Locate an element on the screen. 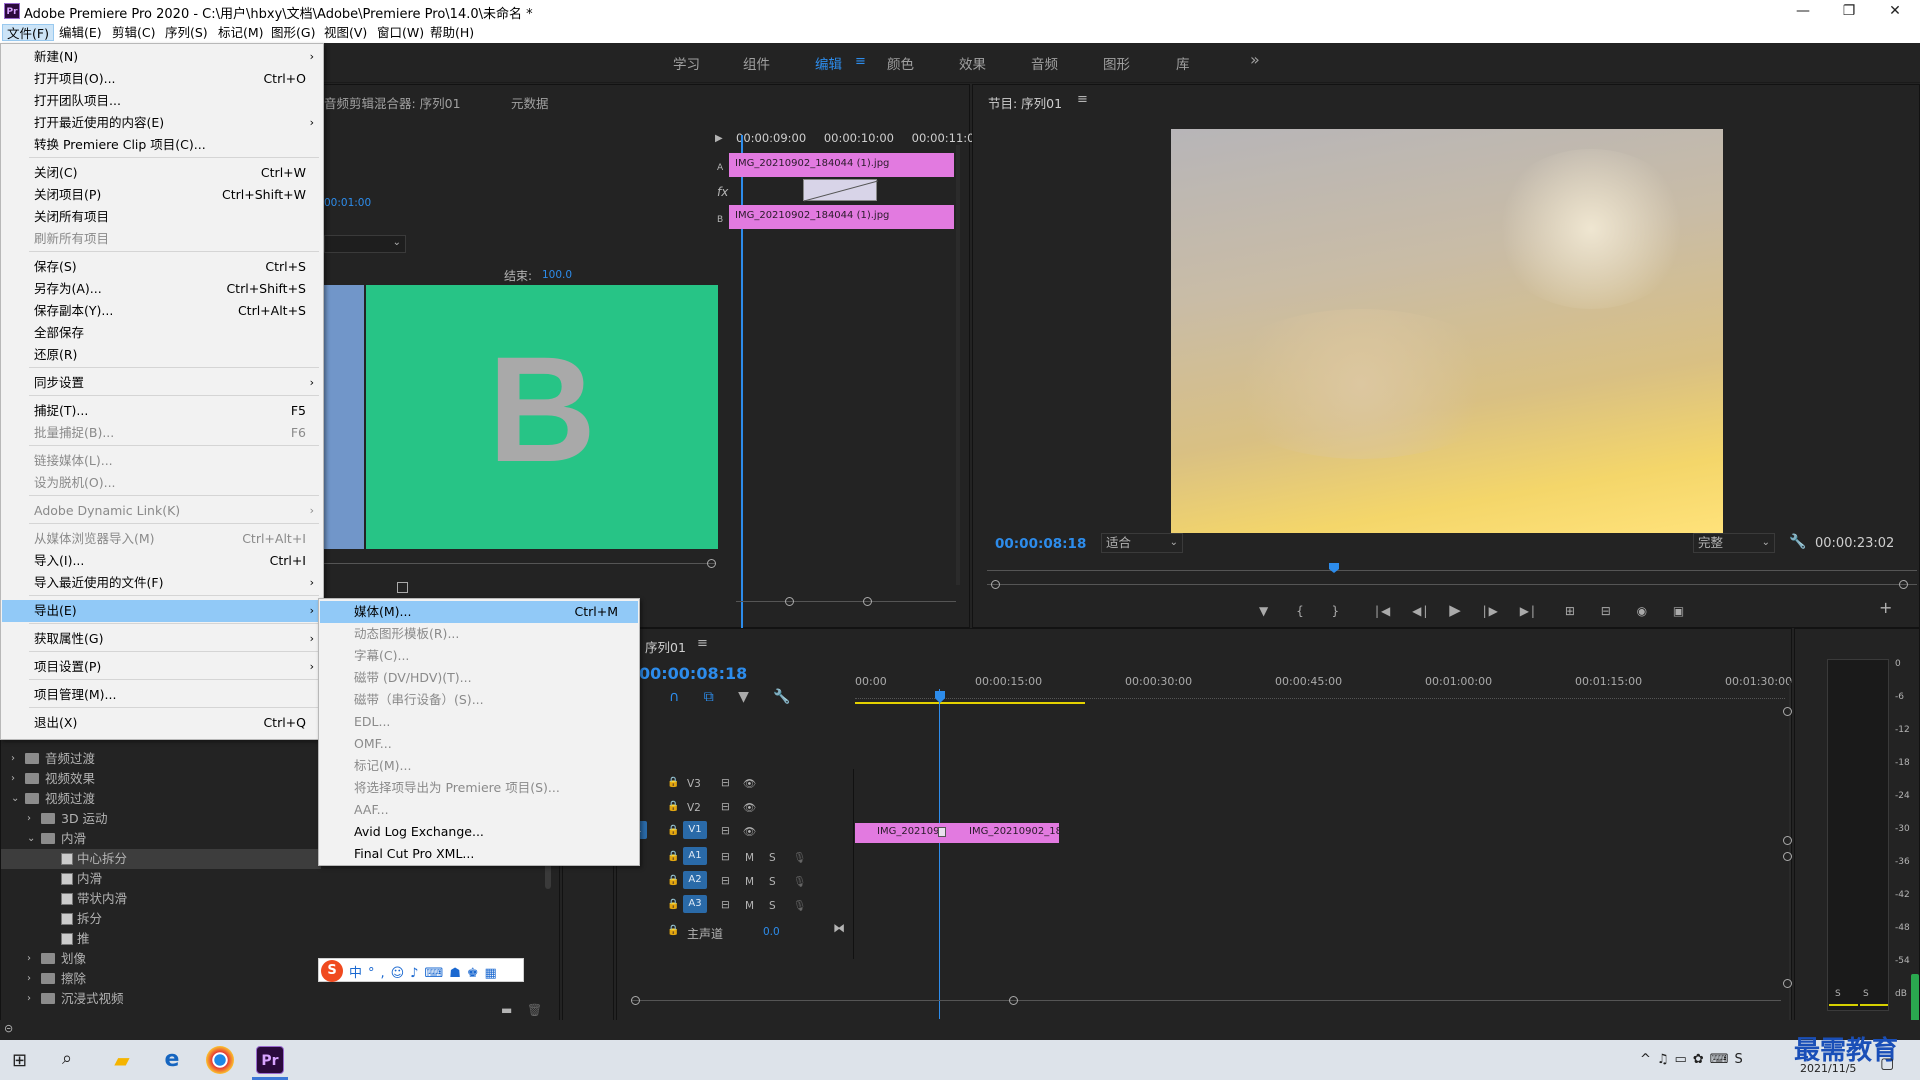  ec-checkbox is located at coordinates (402, 587).